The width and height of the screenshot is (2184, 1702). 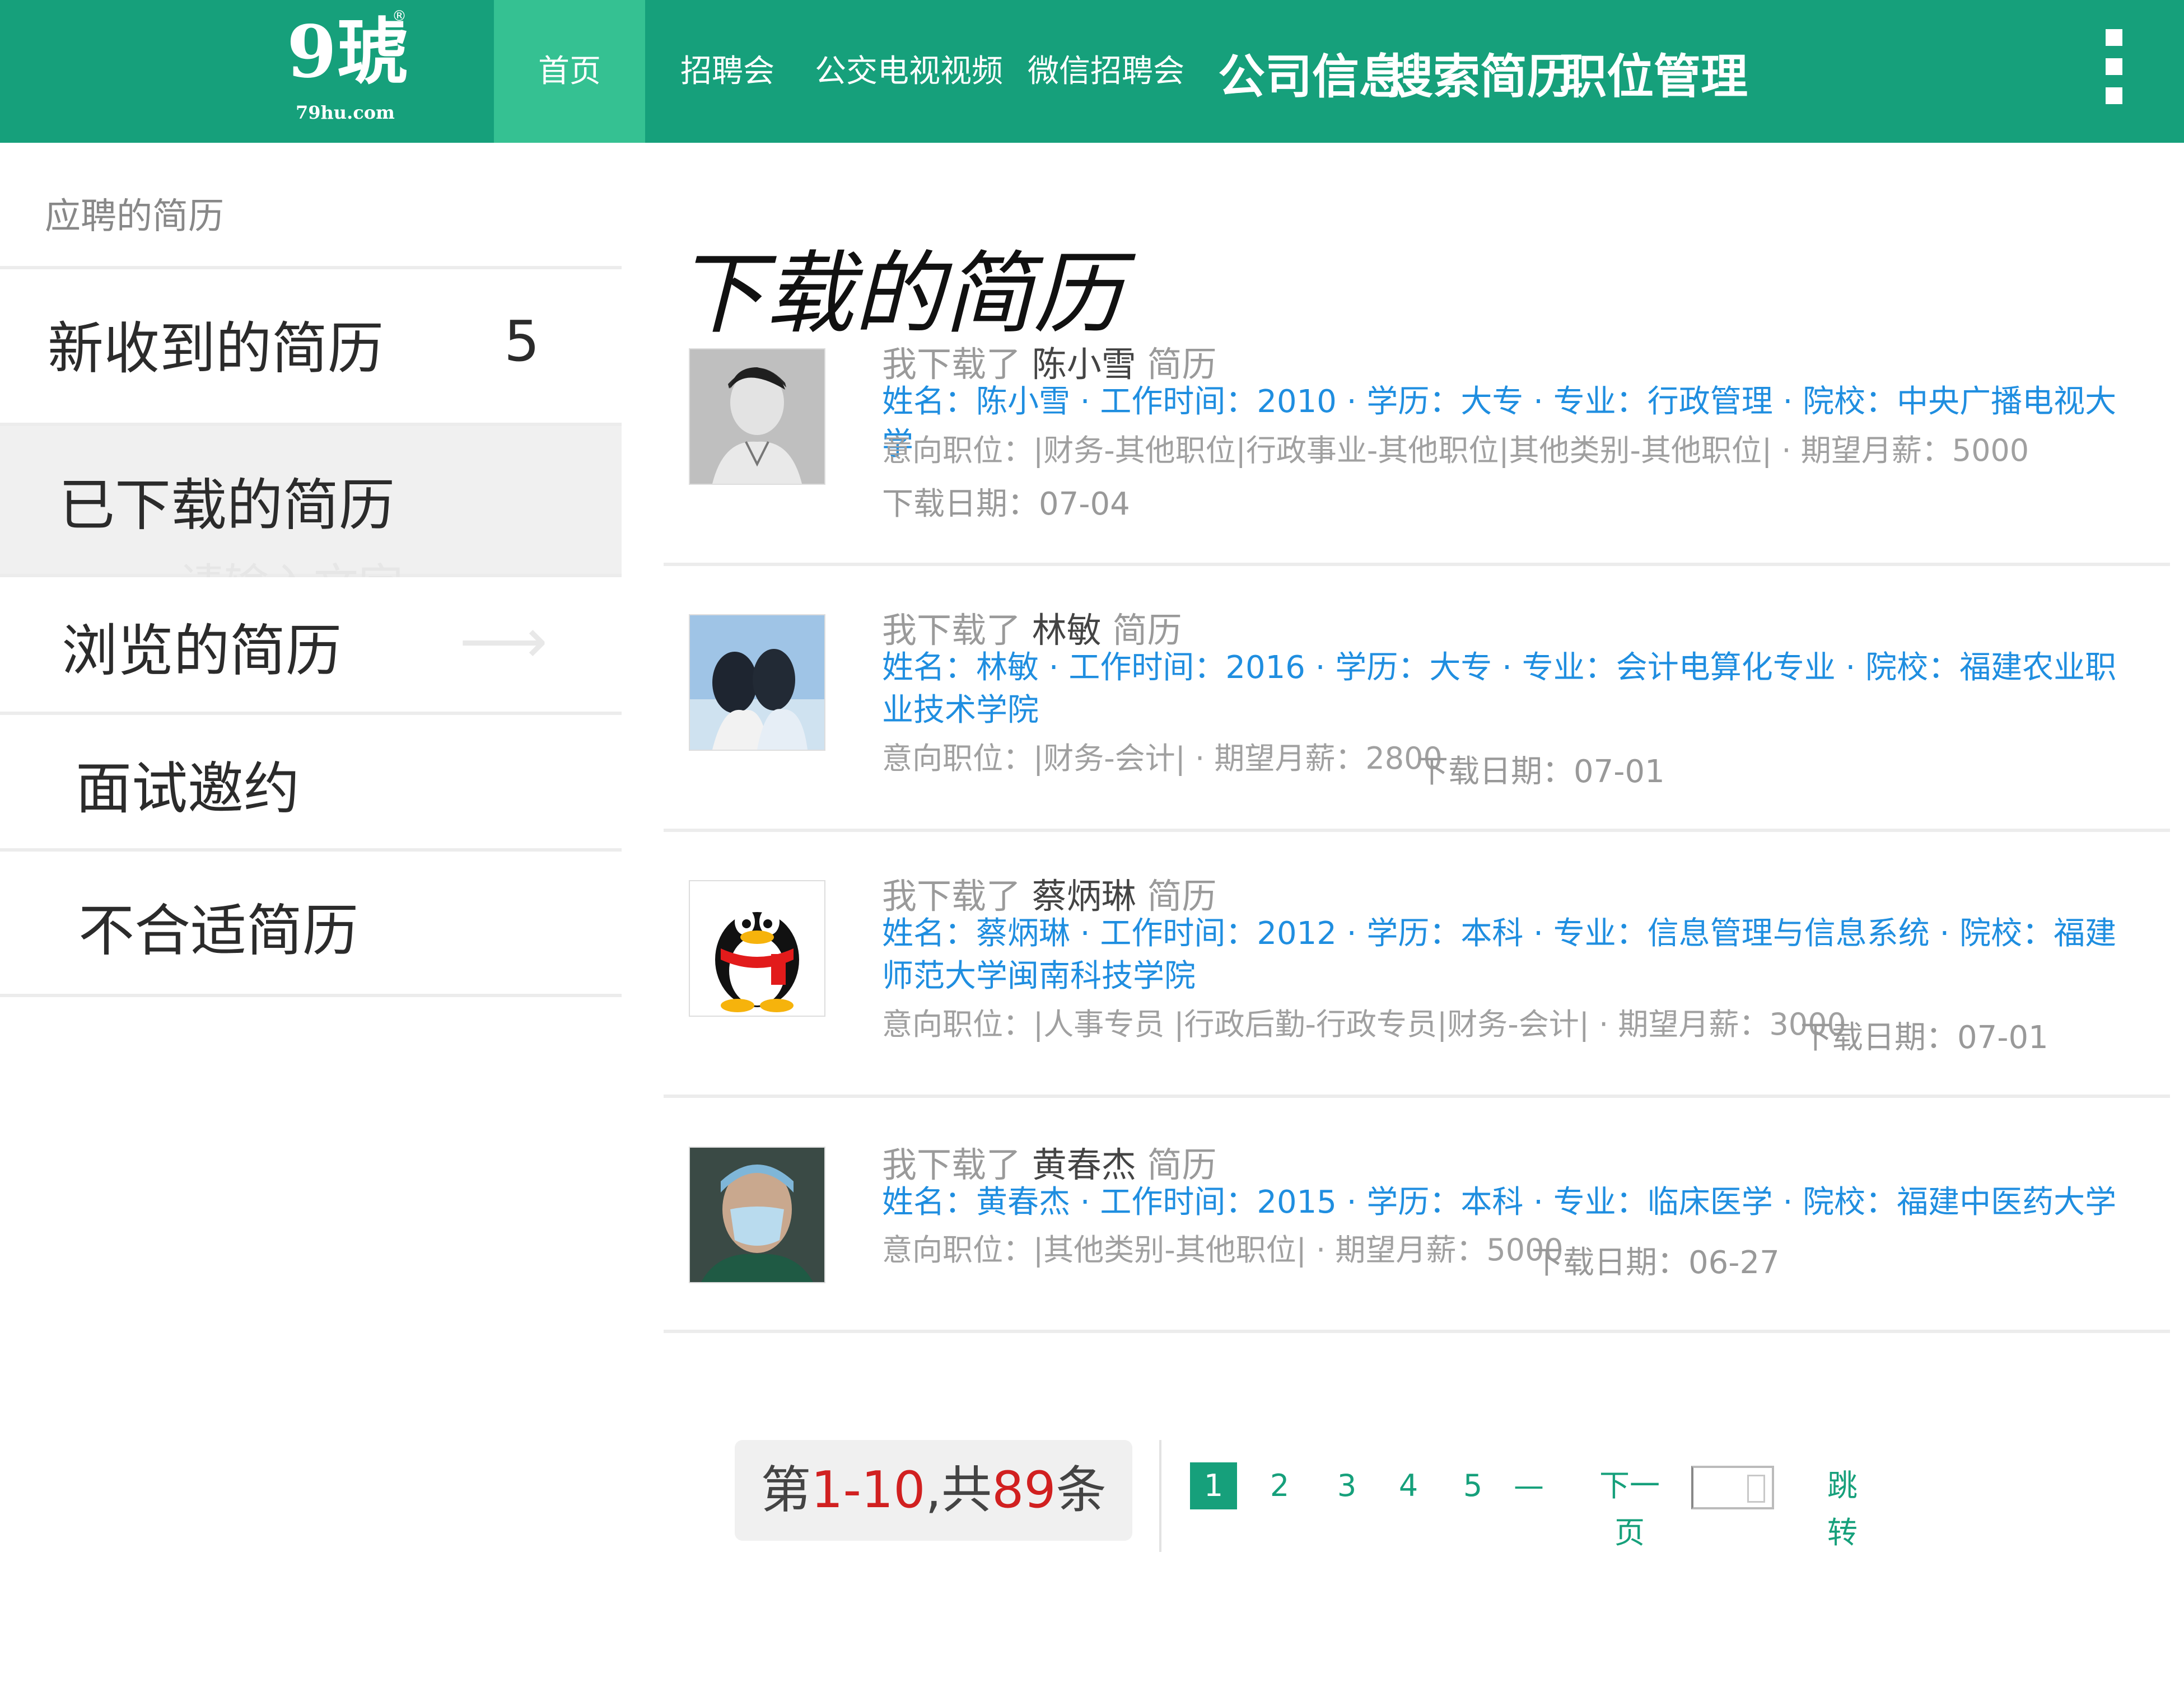 I want to click on summary-total: 89, so click(x=1024, y=1490).